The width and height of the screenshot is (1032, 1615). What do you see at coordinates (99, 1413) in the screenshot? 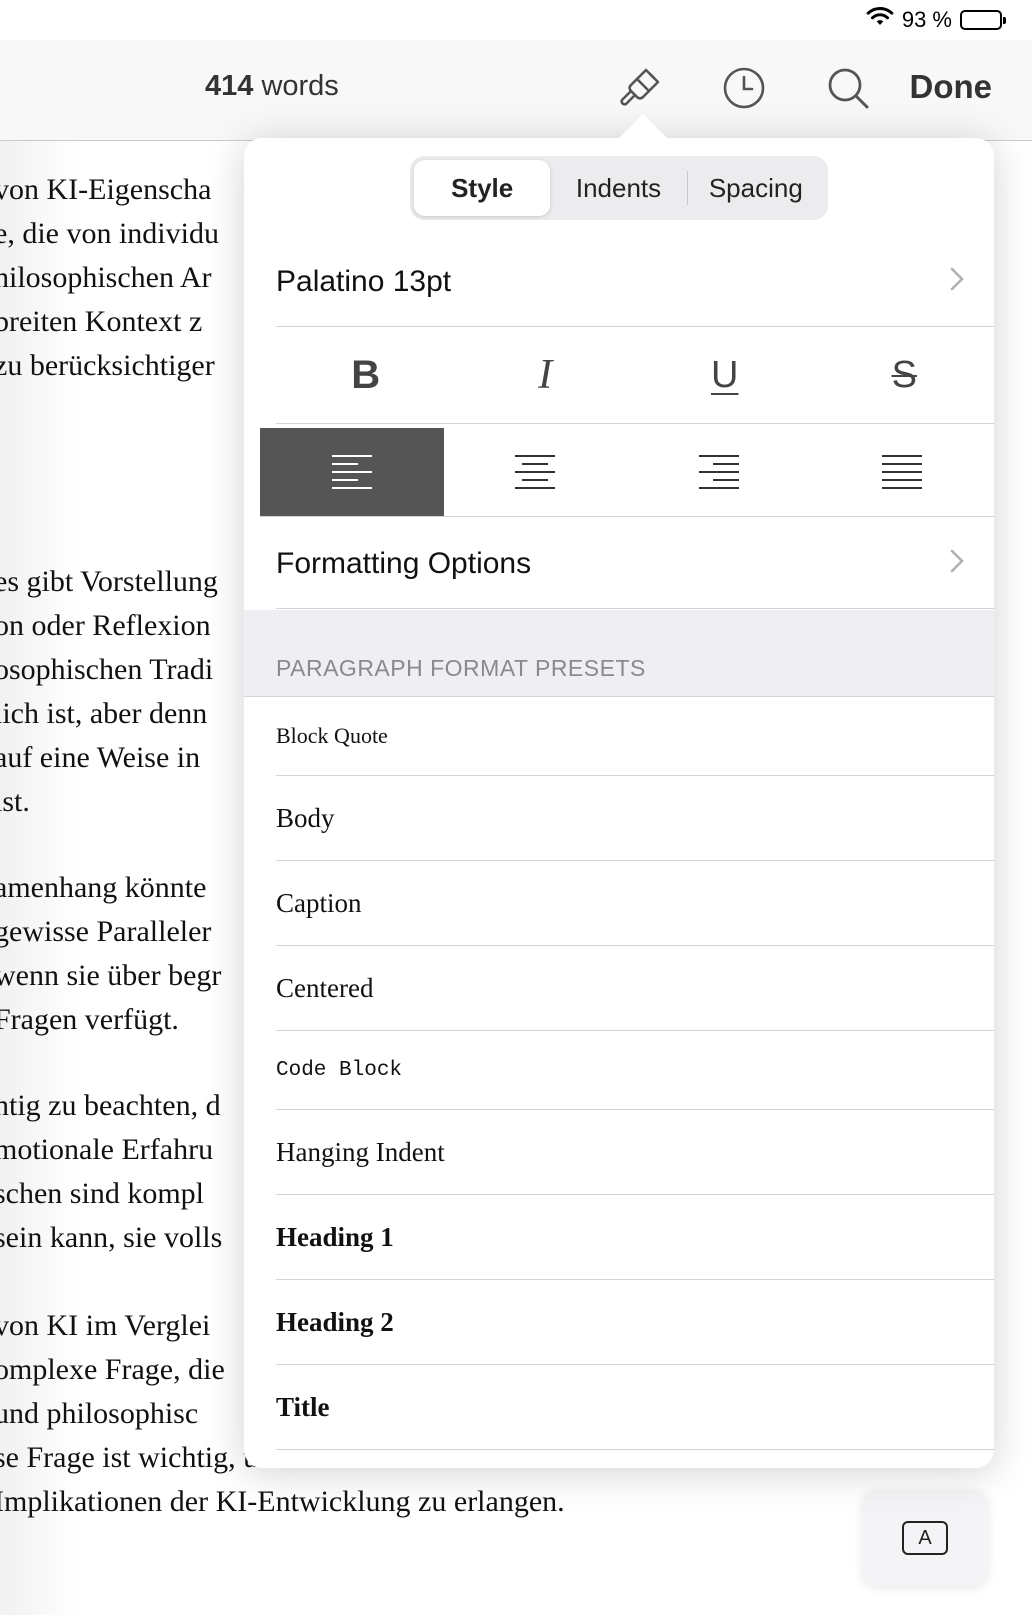
I see `doc-line: und philosophisc` at bounding box center [99, 1413].